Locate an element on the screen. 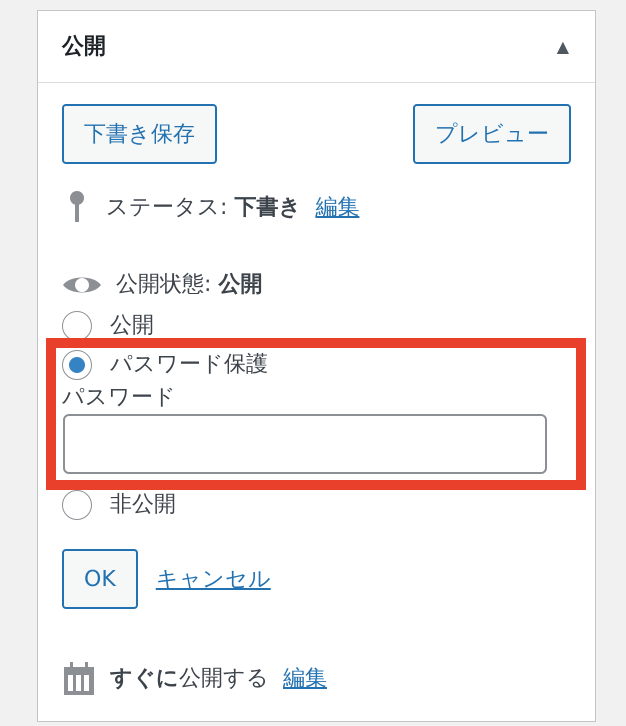  save-draft-button: 下書き保存 is located at coordinates (139, 134).